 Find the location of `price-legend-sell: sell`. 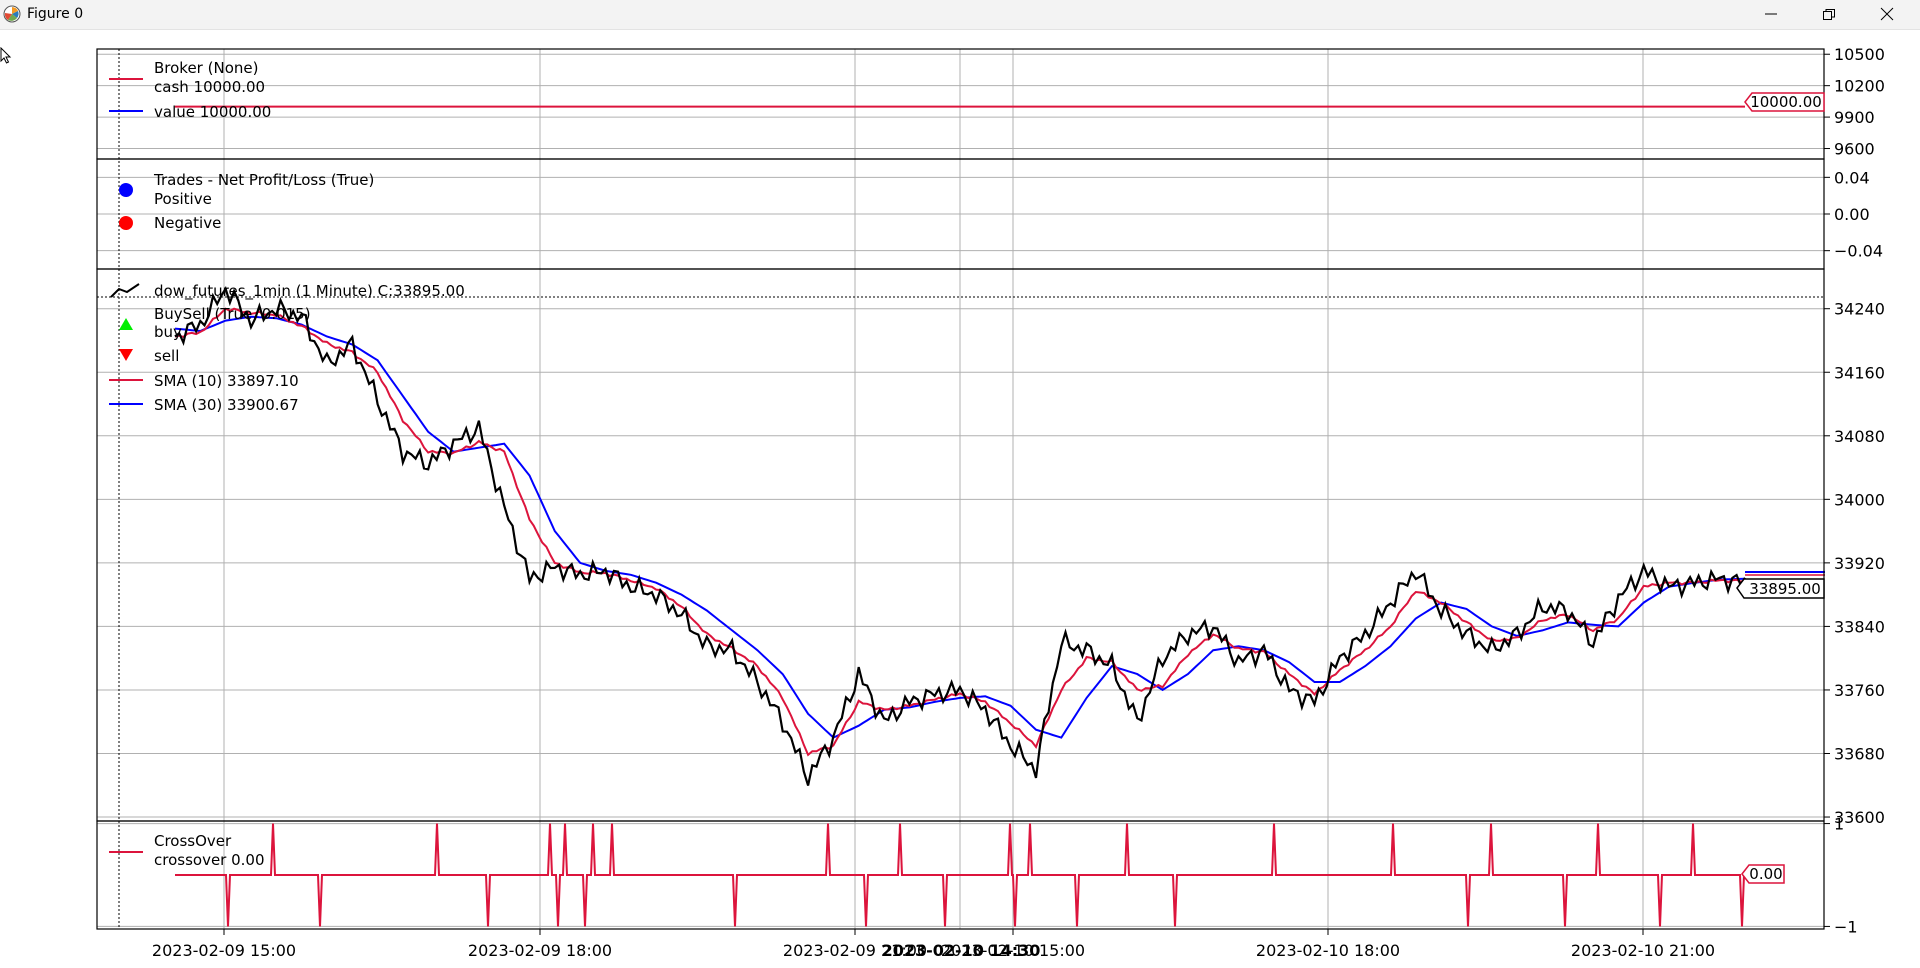

price-legend-sell: sell is located at coordinates (166, 356).